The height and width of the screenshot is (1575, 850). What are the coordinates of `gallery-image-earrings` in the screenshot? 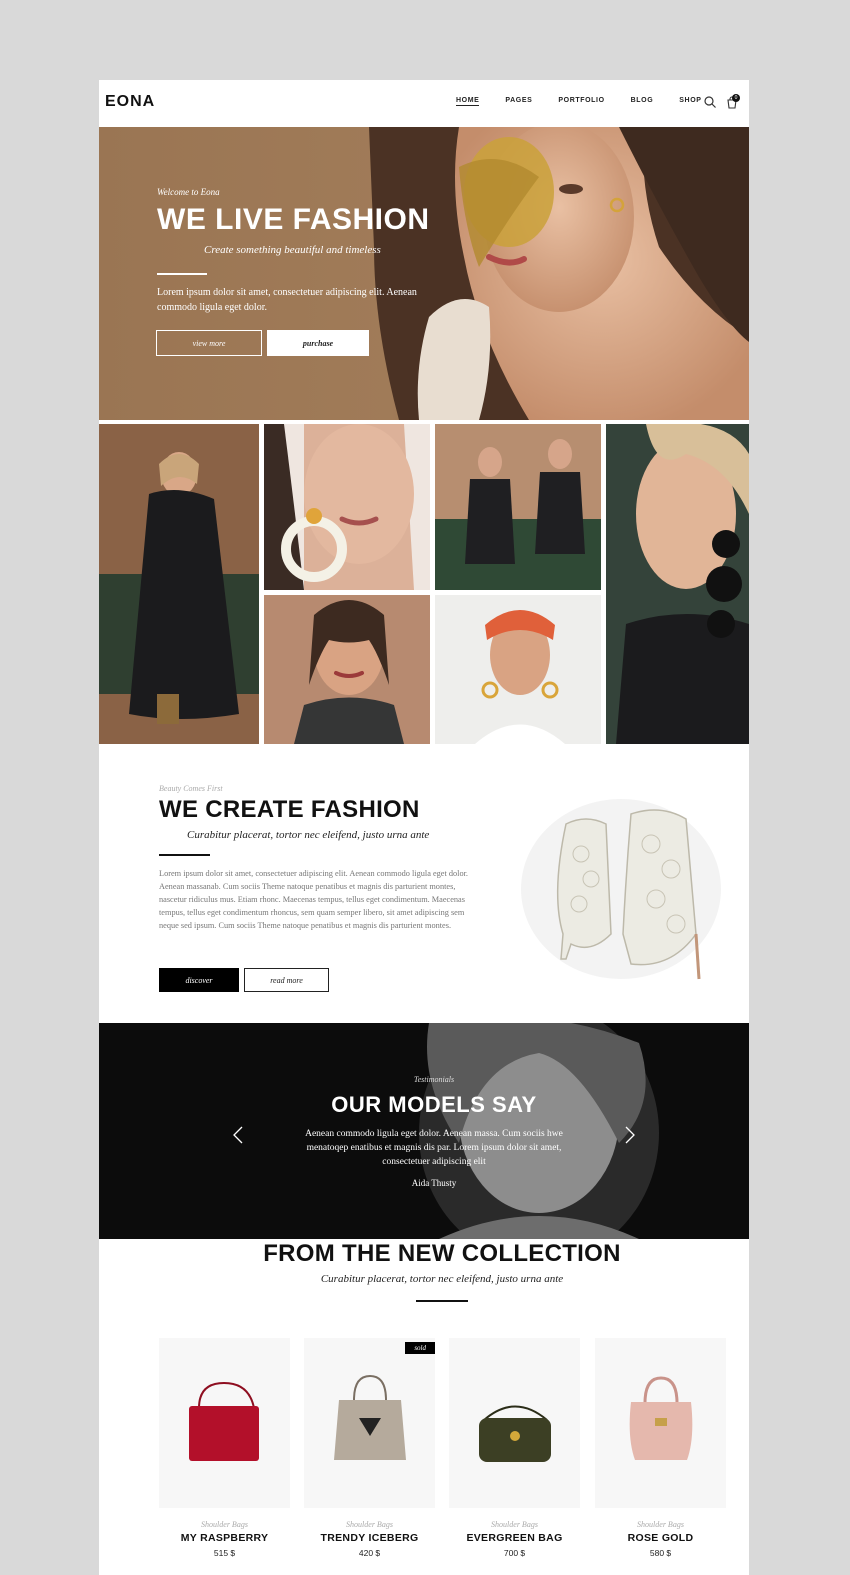 It's located at (347, 507).